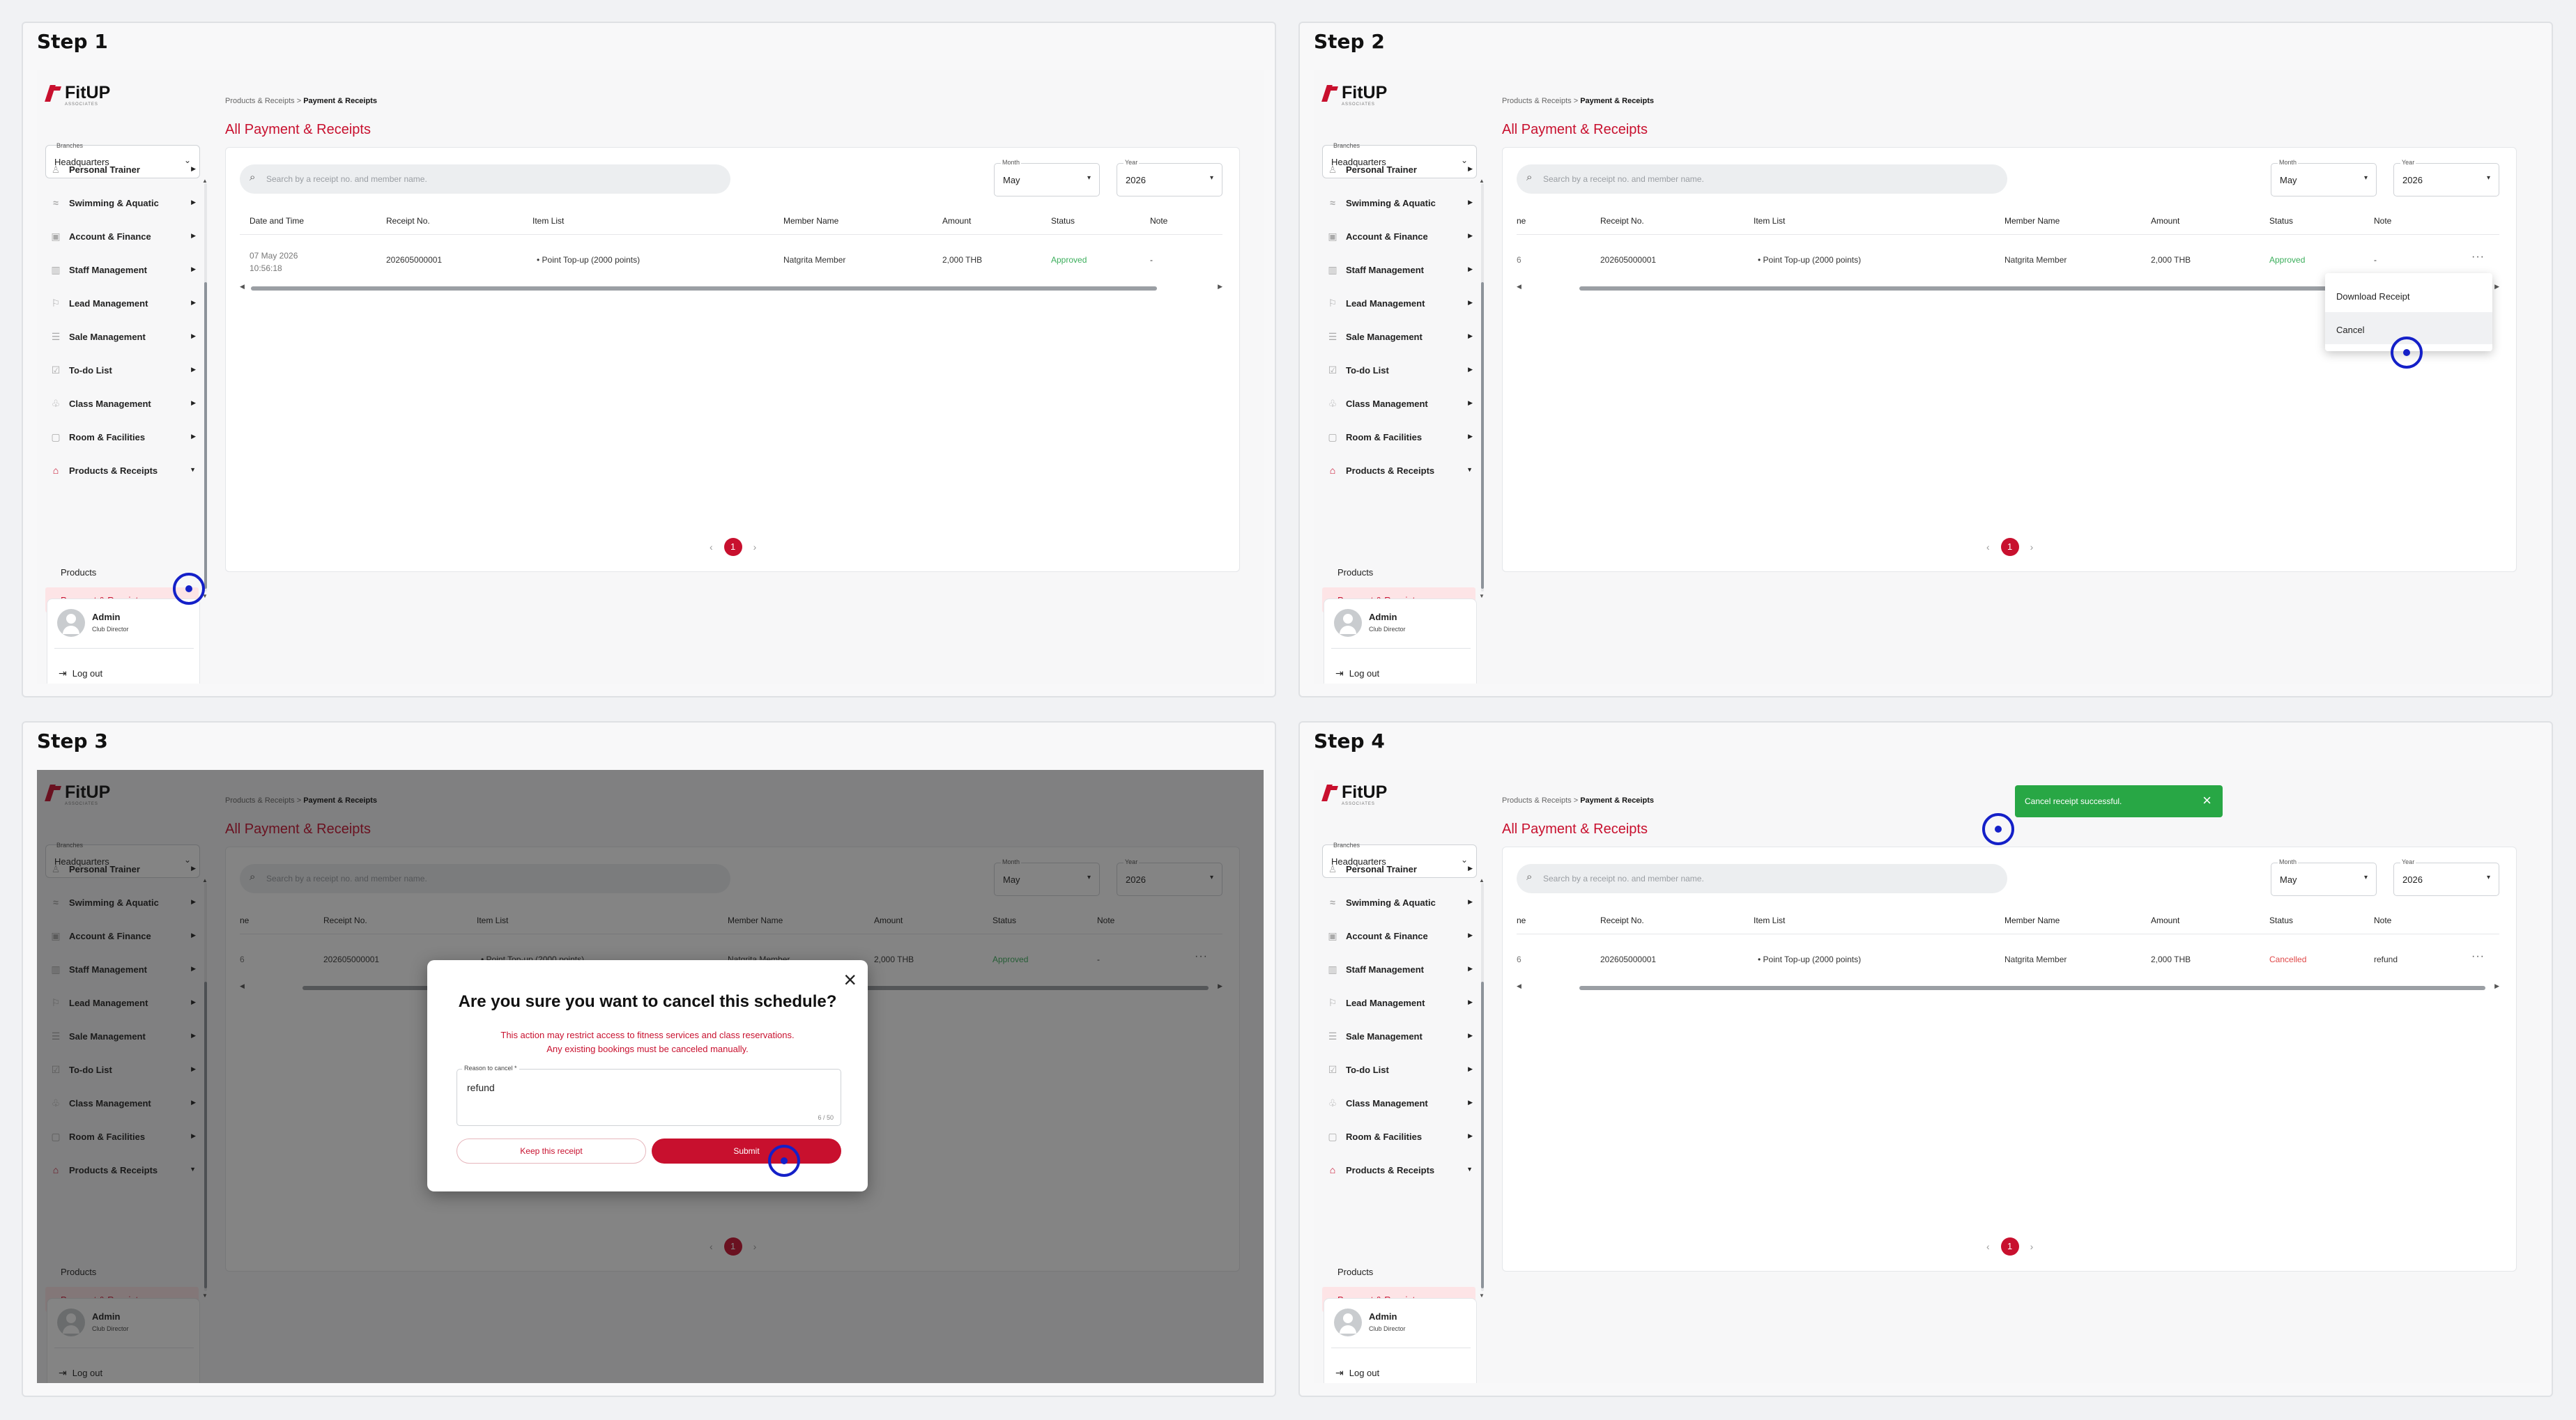 The height and width of the screenshot is (1420, 2576). What do you see at coordinates (1391, 903) in the screenshot?
I see `sidebar-item-label: Swimming & Aquatic` at bounding box center [1391, 903].